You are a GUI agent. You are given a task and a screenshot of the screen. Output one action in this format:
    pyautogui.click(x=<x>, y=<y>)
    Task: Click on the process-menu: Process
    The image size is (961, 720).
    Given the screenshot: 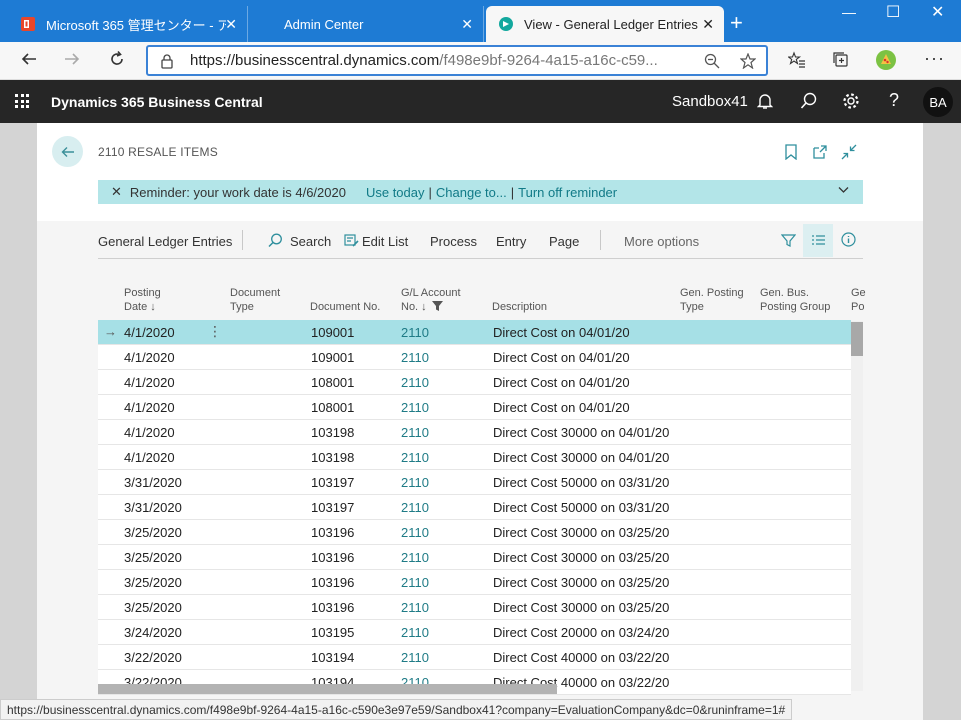 What is the action you would take?
    pyautogui.click(x=453, y=241)
    